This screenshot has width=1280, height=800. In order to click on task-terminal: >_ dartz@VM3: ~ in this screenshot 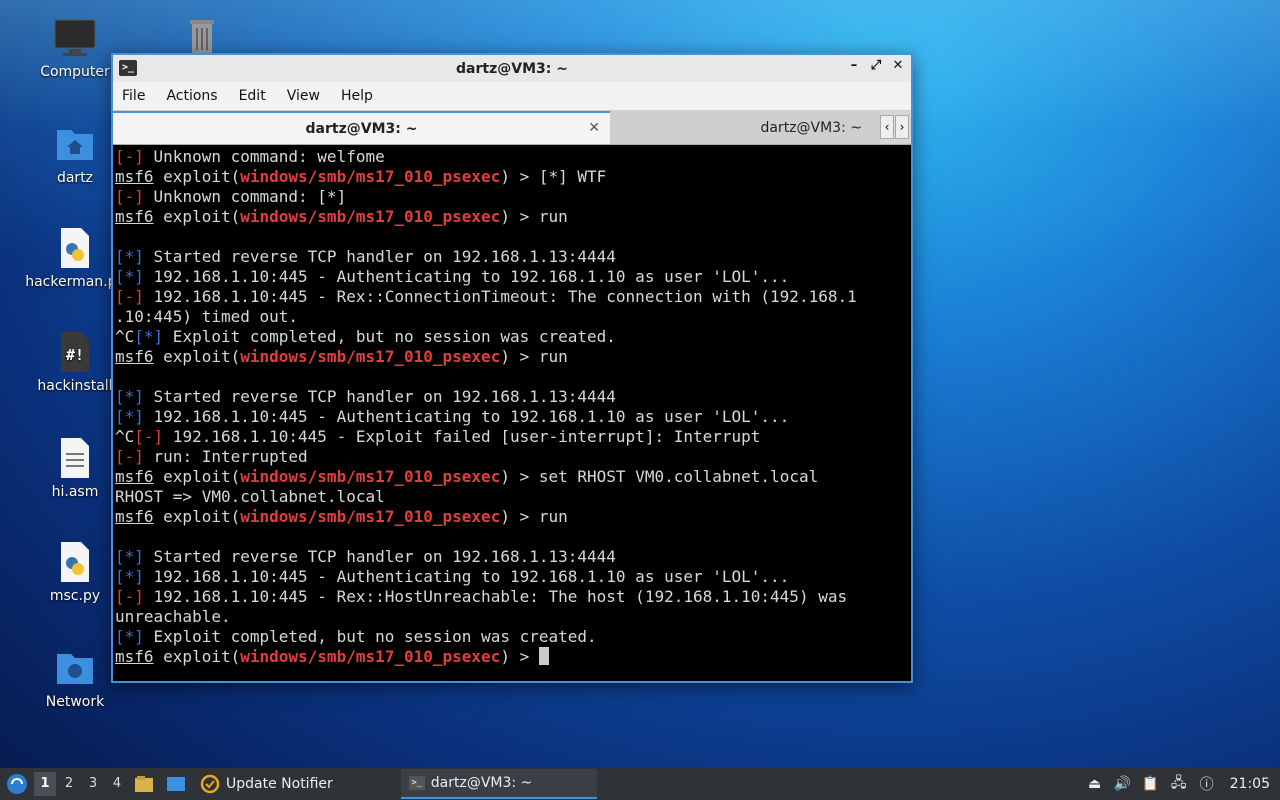, I will do `click(498, 784)`.